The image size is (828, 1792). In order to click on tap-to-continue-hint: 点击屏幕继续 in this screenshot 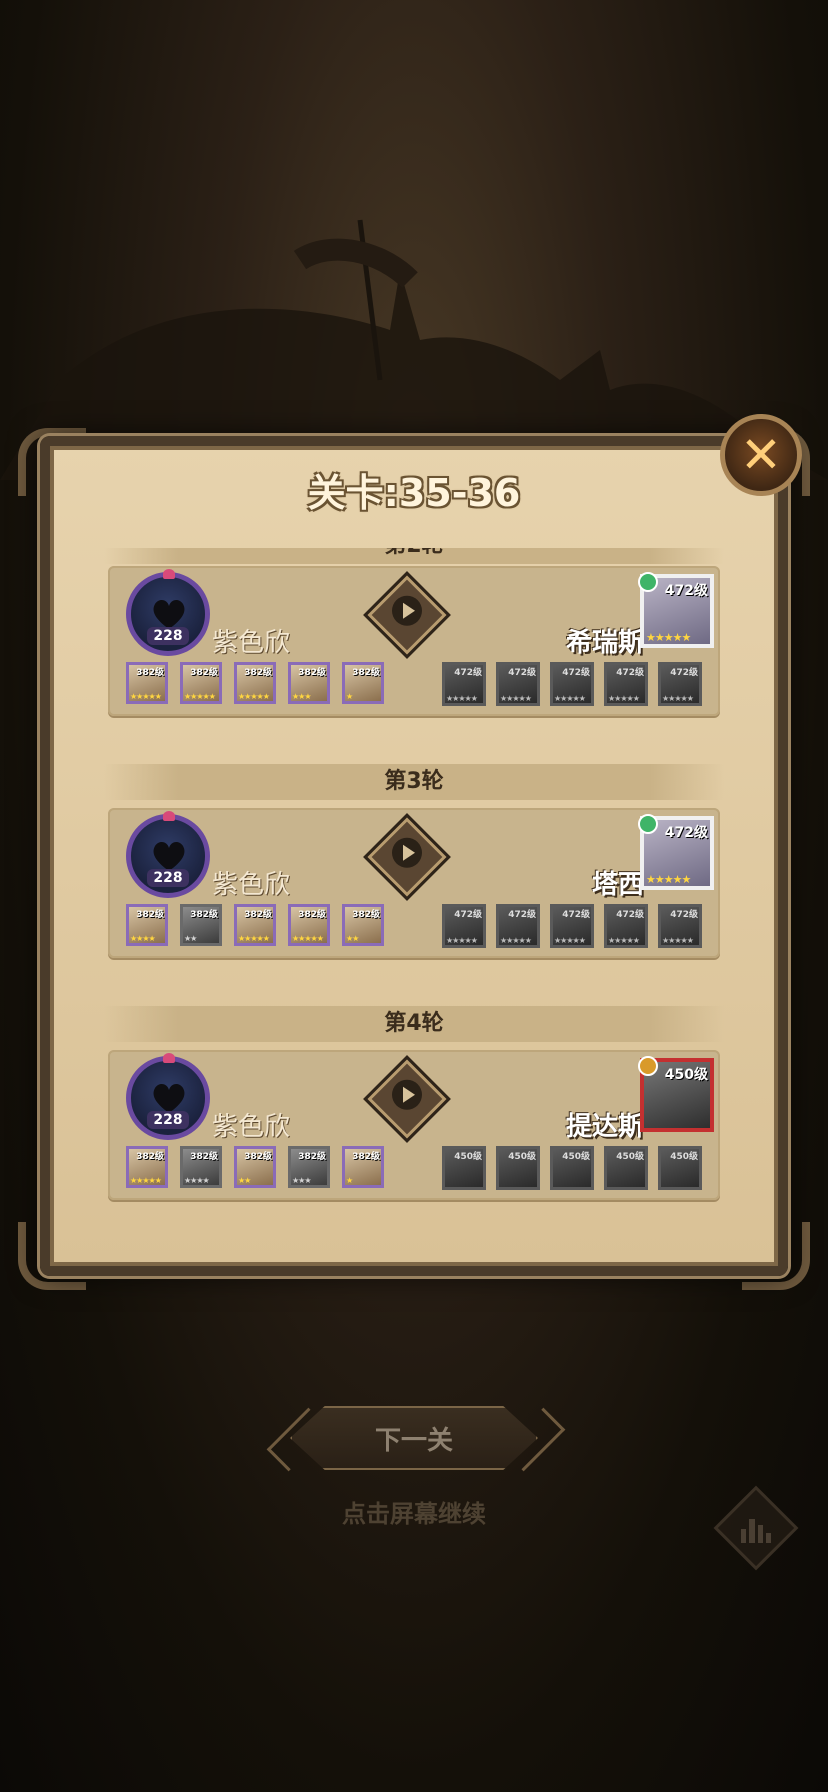, I will do `click(414, 1514)`.